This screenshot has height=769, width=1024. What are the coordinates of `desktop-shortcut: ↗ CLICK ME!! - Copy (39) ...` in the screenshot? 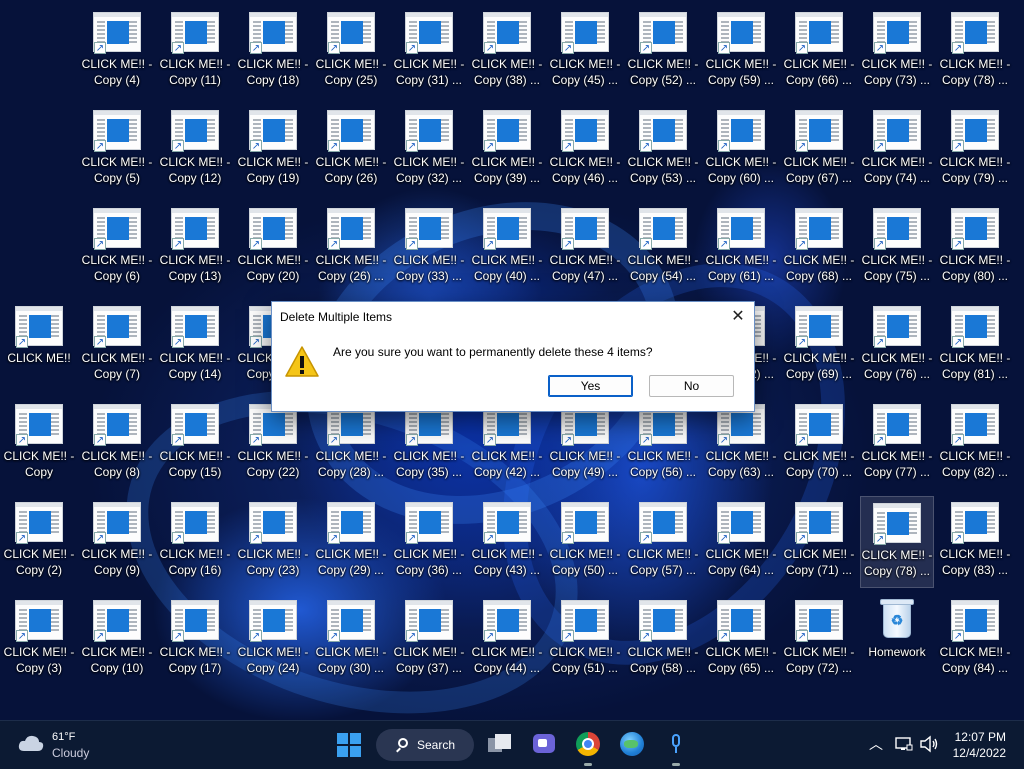 It's located at (507, 150).